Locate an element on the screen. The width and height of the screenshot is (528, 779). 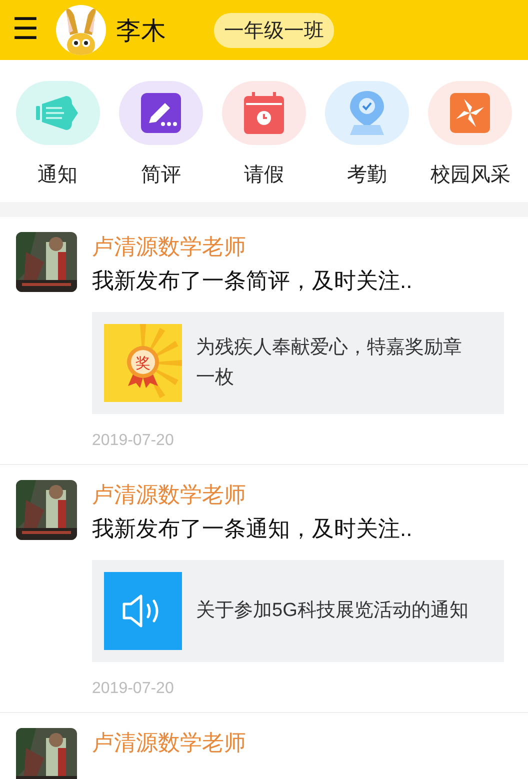
calendar-icon is located at coordinates (264, 113).